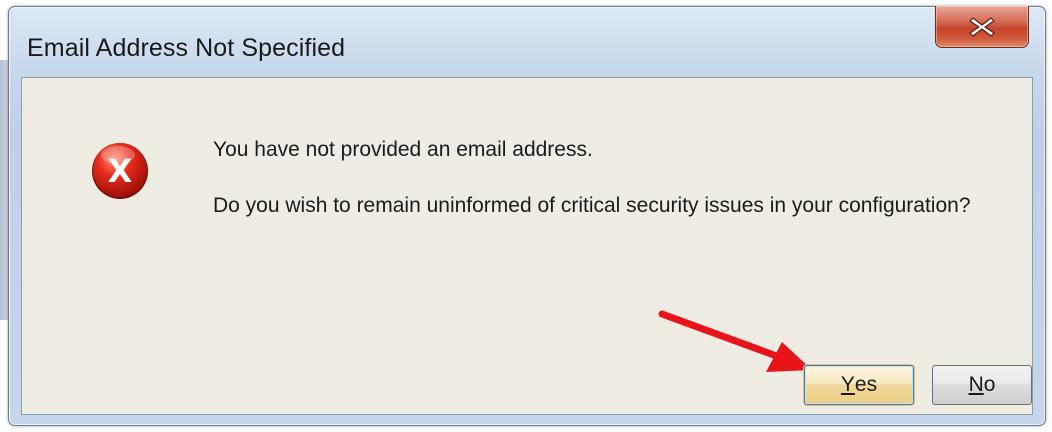 The width and height of the screenshot is (1052, 432). I want to click on no-label-rest: o, so click(989, 384).